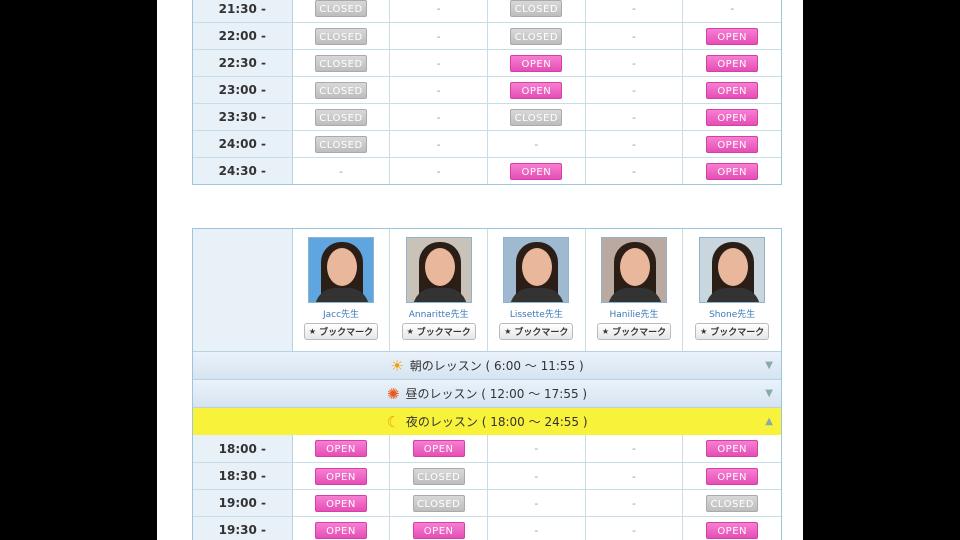 Image resolution: width=960 pixels, height=540 pixels. I want to click on evening-section-header: ☾ 夜のレッスン ( 18:00 ～ 24:55 ) ▲, so click(487, 421).